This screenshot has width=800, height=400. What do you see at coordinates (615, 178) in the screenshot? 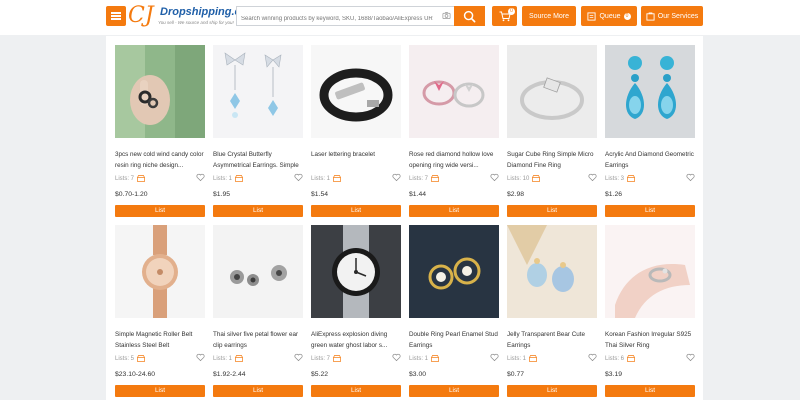
I see `lists-count: Lists: 3` at bounding box center [615, 178].